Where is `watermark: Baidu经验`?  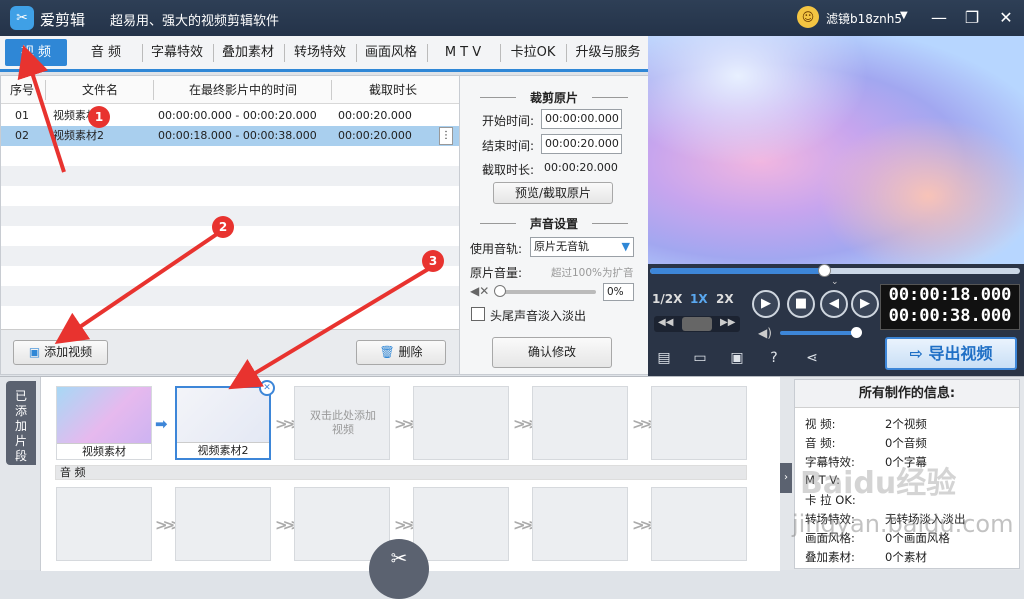 watermark: Baidu经验 is located at coordinates (878, 483).